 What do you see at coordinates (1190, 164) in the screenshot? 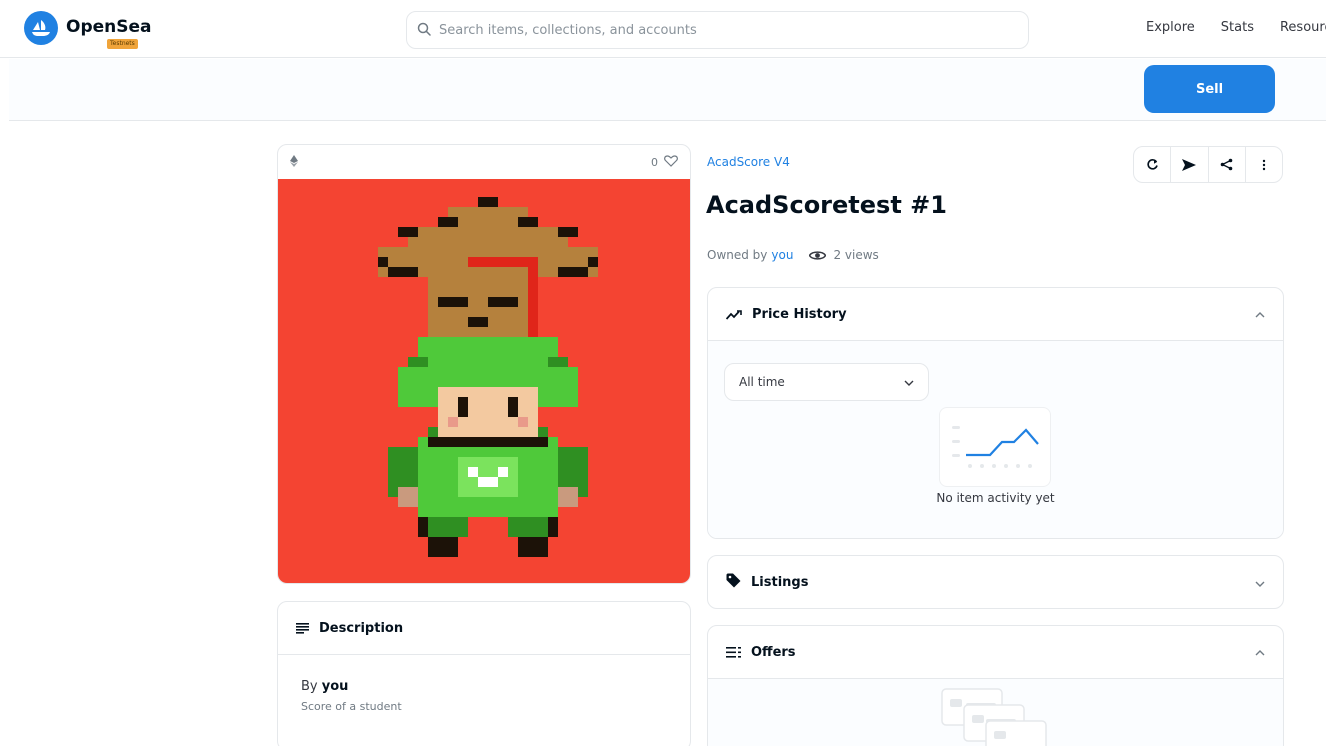
I see `send-icon` at bounding box center [1190, 164].